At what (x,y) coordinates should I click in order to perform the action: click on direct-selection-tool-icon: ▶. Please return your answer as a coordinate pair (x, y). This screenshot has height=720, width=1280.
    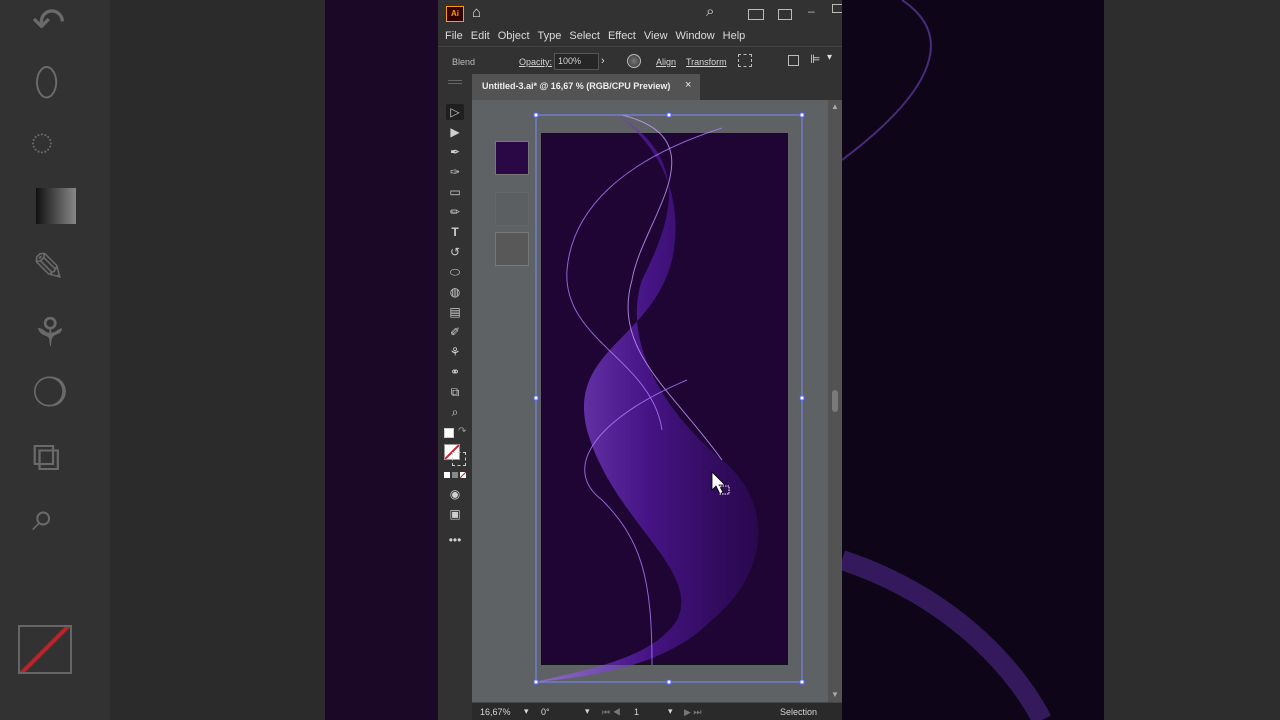
    Looking at the image, I should click on (455, 132).